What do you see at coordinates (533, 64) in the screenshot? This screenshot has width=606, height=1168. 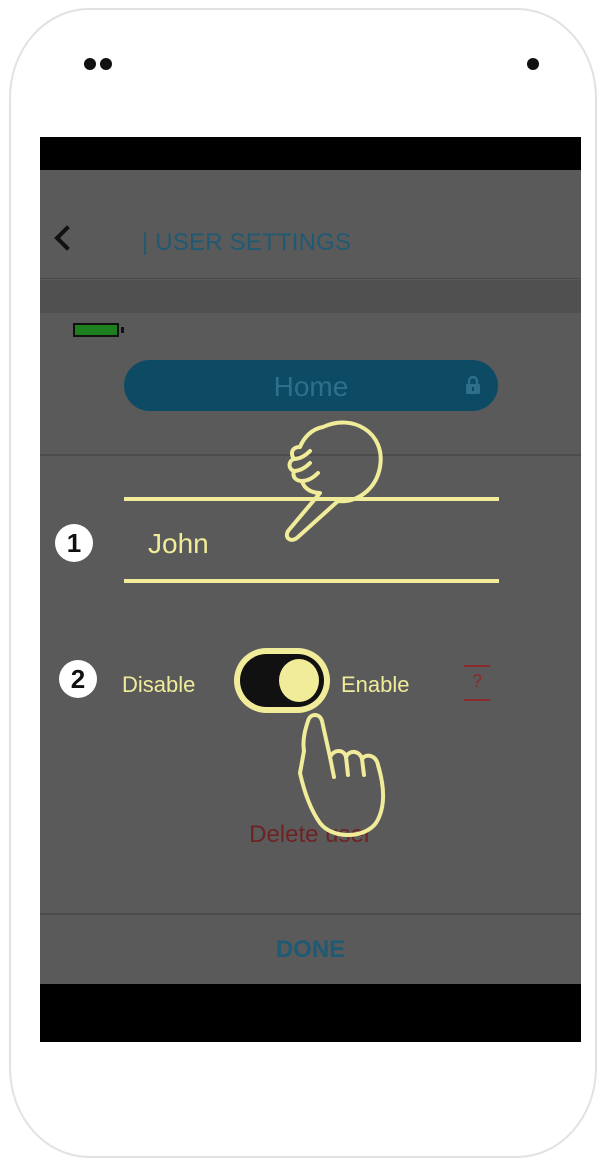 I see `speaker-dot` at bounding box center [533, 64].